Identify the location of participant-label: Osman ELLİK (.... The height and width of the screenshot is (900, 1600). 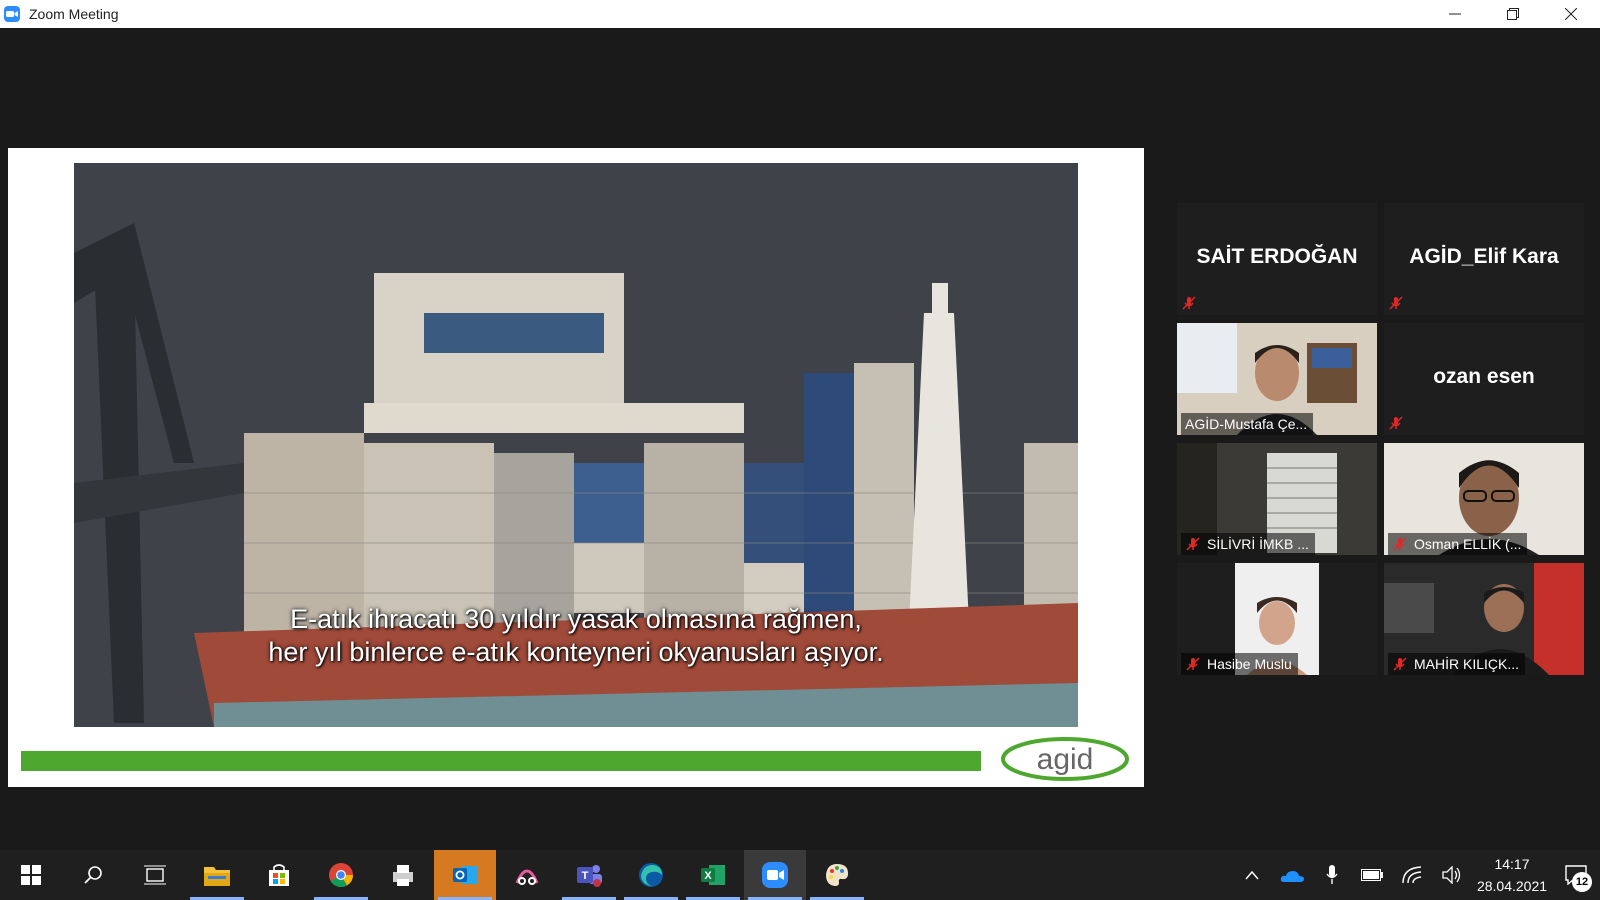
(1458, 544).